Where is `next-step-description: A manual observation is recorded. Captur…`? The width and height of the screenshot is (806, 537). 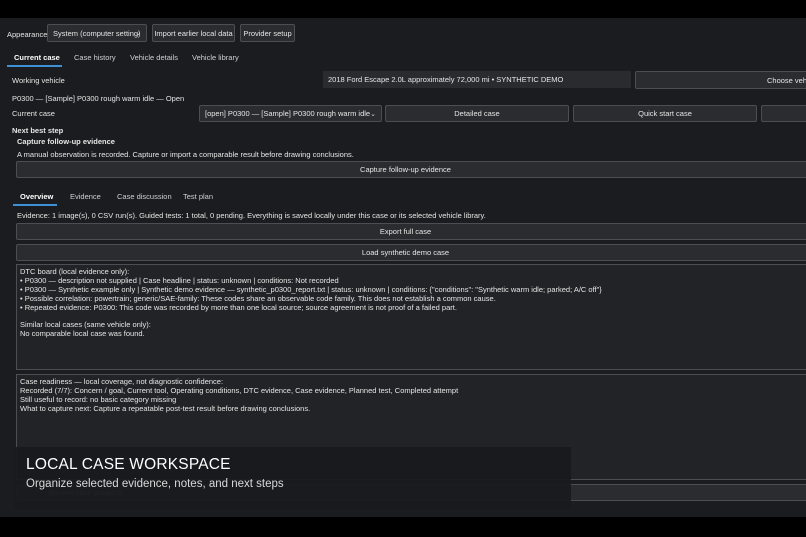
next-step-description: A manual observation is recorded. Captur… is located at coordinates (185, 154).